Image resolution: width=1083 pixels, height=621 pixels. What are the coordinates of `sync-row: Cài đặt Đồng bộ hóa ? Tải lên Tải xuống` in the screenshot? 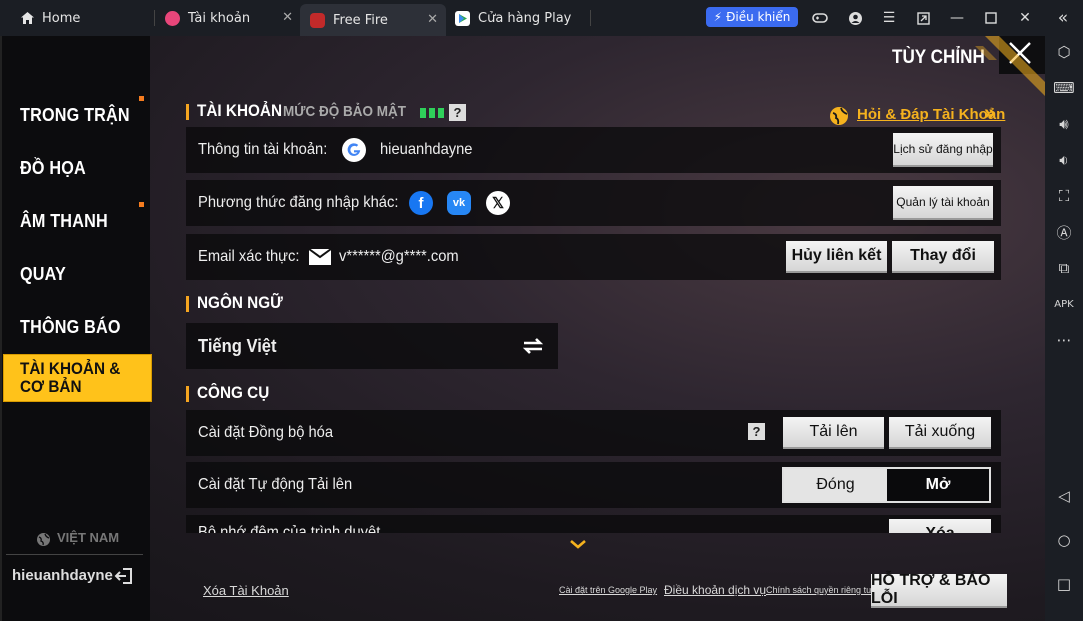 It's located at (593, 433).